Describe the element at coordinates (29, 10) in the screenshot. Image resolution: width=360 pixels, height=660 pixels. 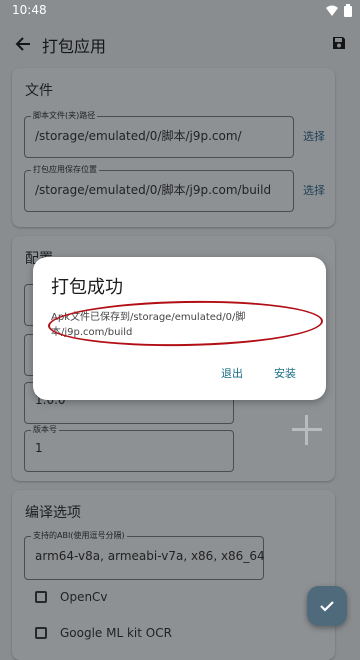
I see `status-time: 10:48` at that location.